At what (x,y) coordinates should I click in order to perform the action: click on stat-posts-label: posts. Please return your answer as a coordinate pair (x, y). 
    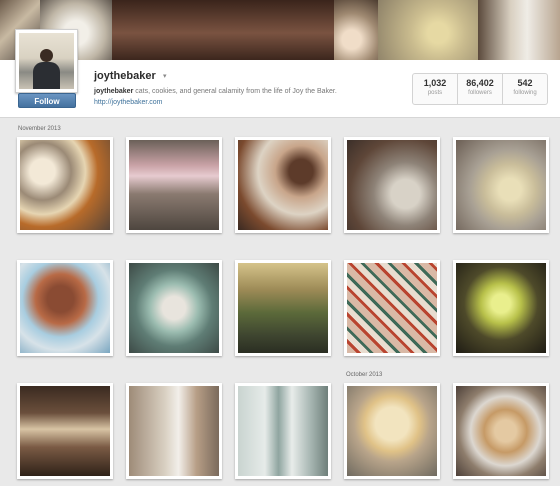
    Looking at the image, I should click on (435, 93).